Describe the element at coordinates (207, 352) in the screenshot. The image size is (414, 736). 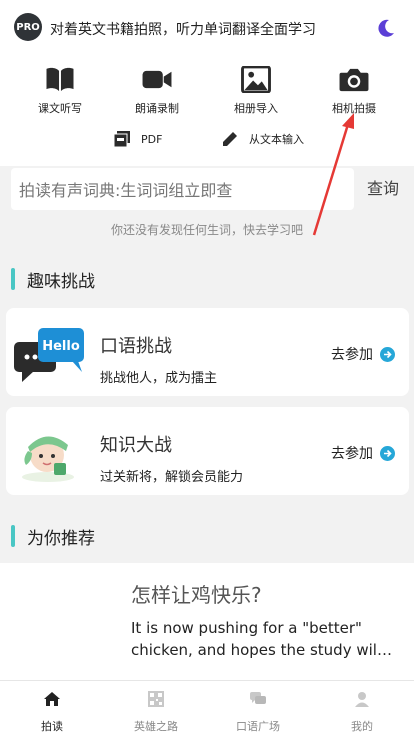
I see `speaking-challenge-card: Hello 口语挑战 挑战他人，成为擂主 去参加` at that location.